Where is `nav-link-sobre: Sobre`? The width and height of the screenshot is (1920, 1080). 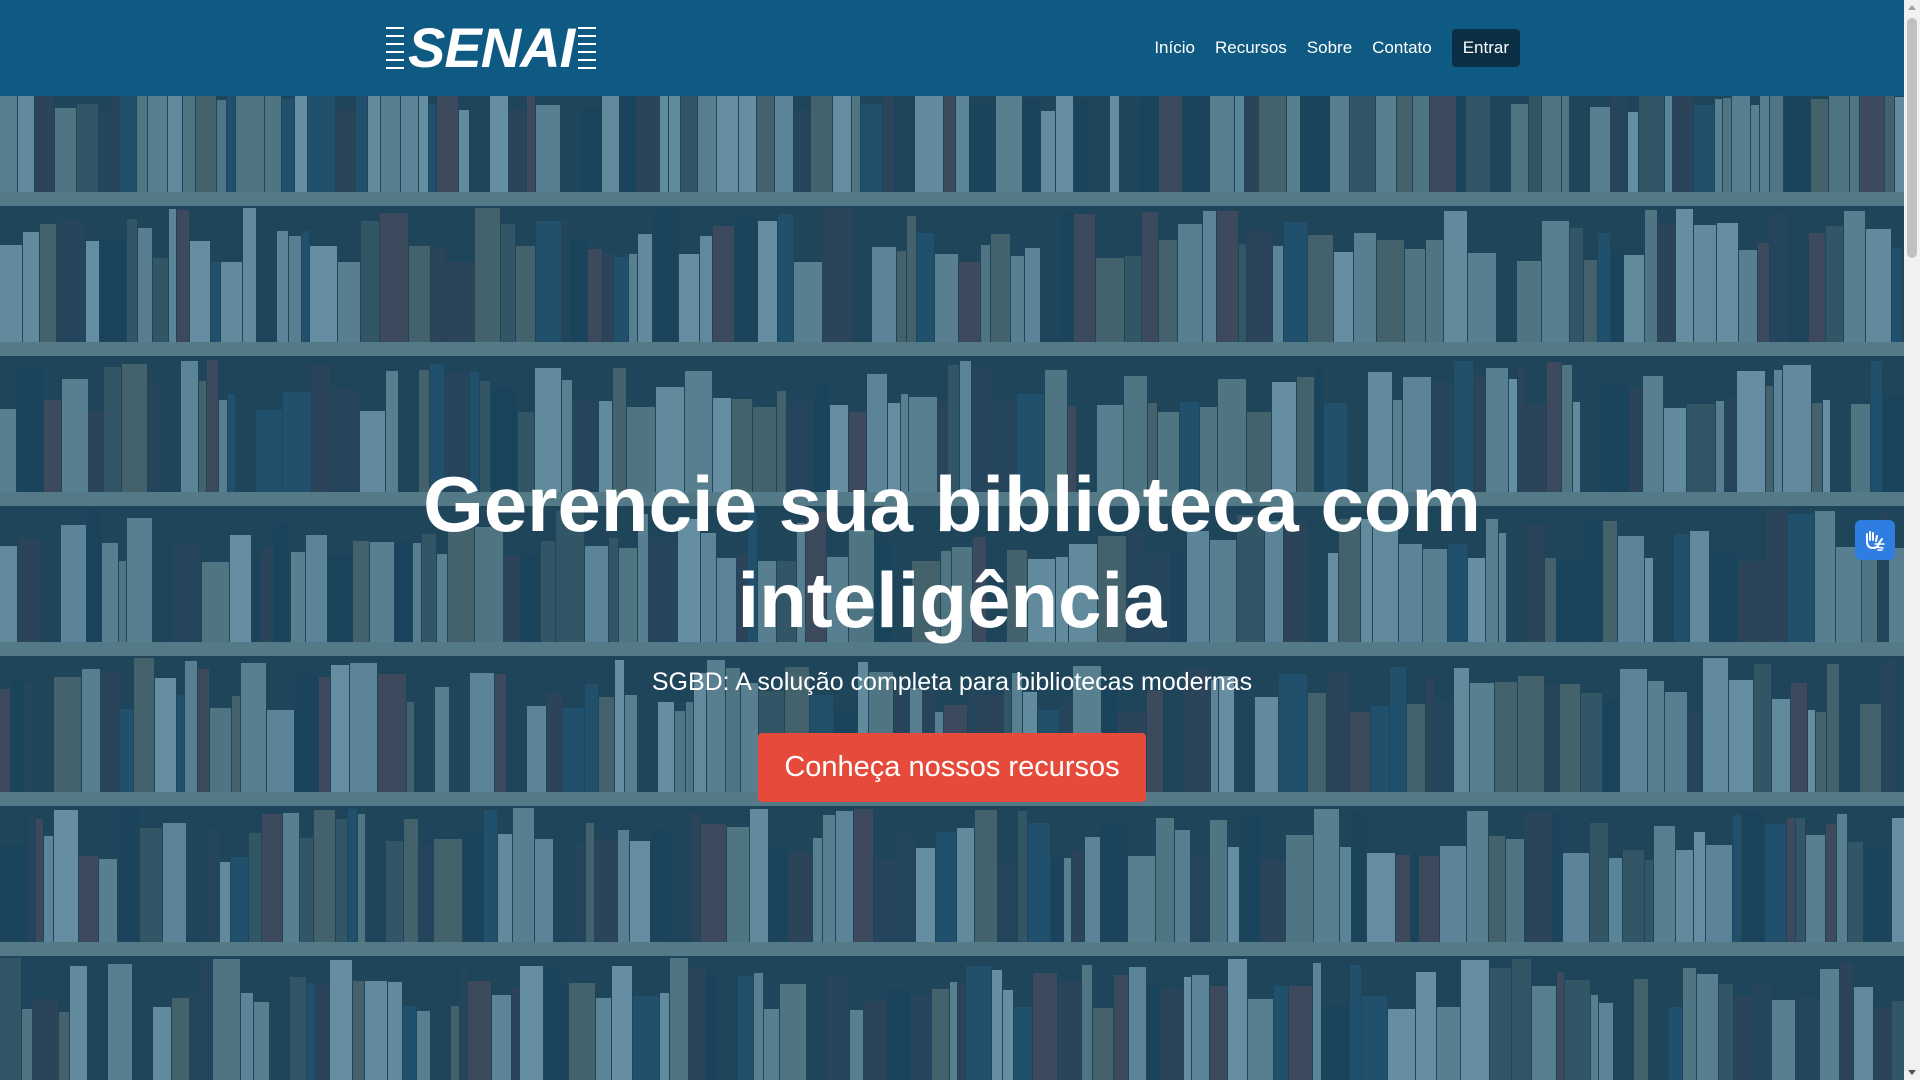
nav-link-sobre: Sobre is located at coordinates (1329, 48).